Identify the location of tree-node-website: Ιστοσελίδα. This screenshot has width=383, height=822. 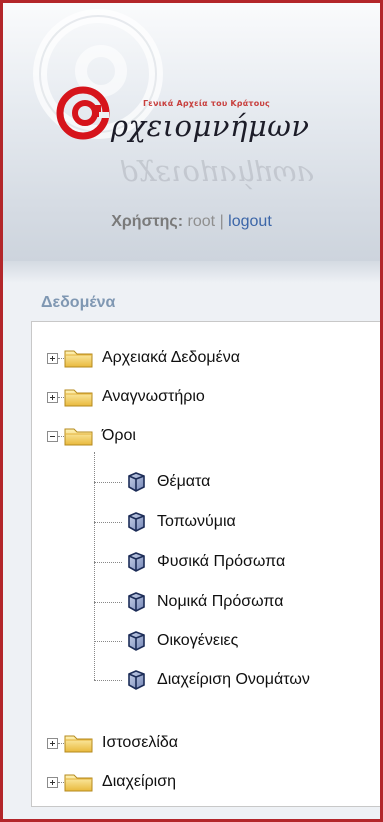
(112, 743).